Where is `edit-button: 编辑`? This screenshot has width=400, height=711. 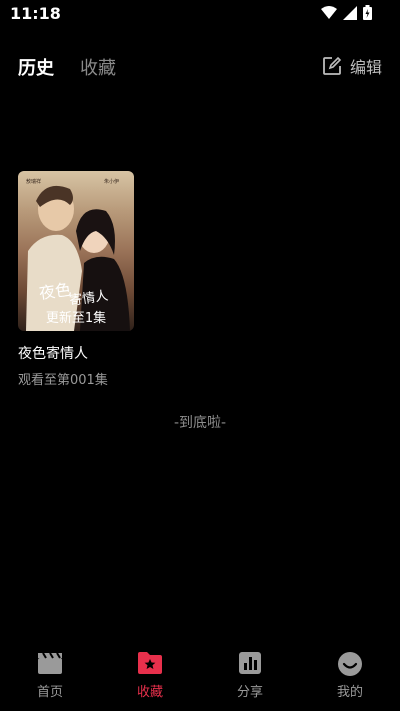 edit-button: 编辑 is located at coordinates (352, 66).